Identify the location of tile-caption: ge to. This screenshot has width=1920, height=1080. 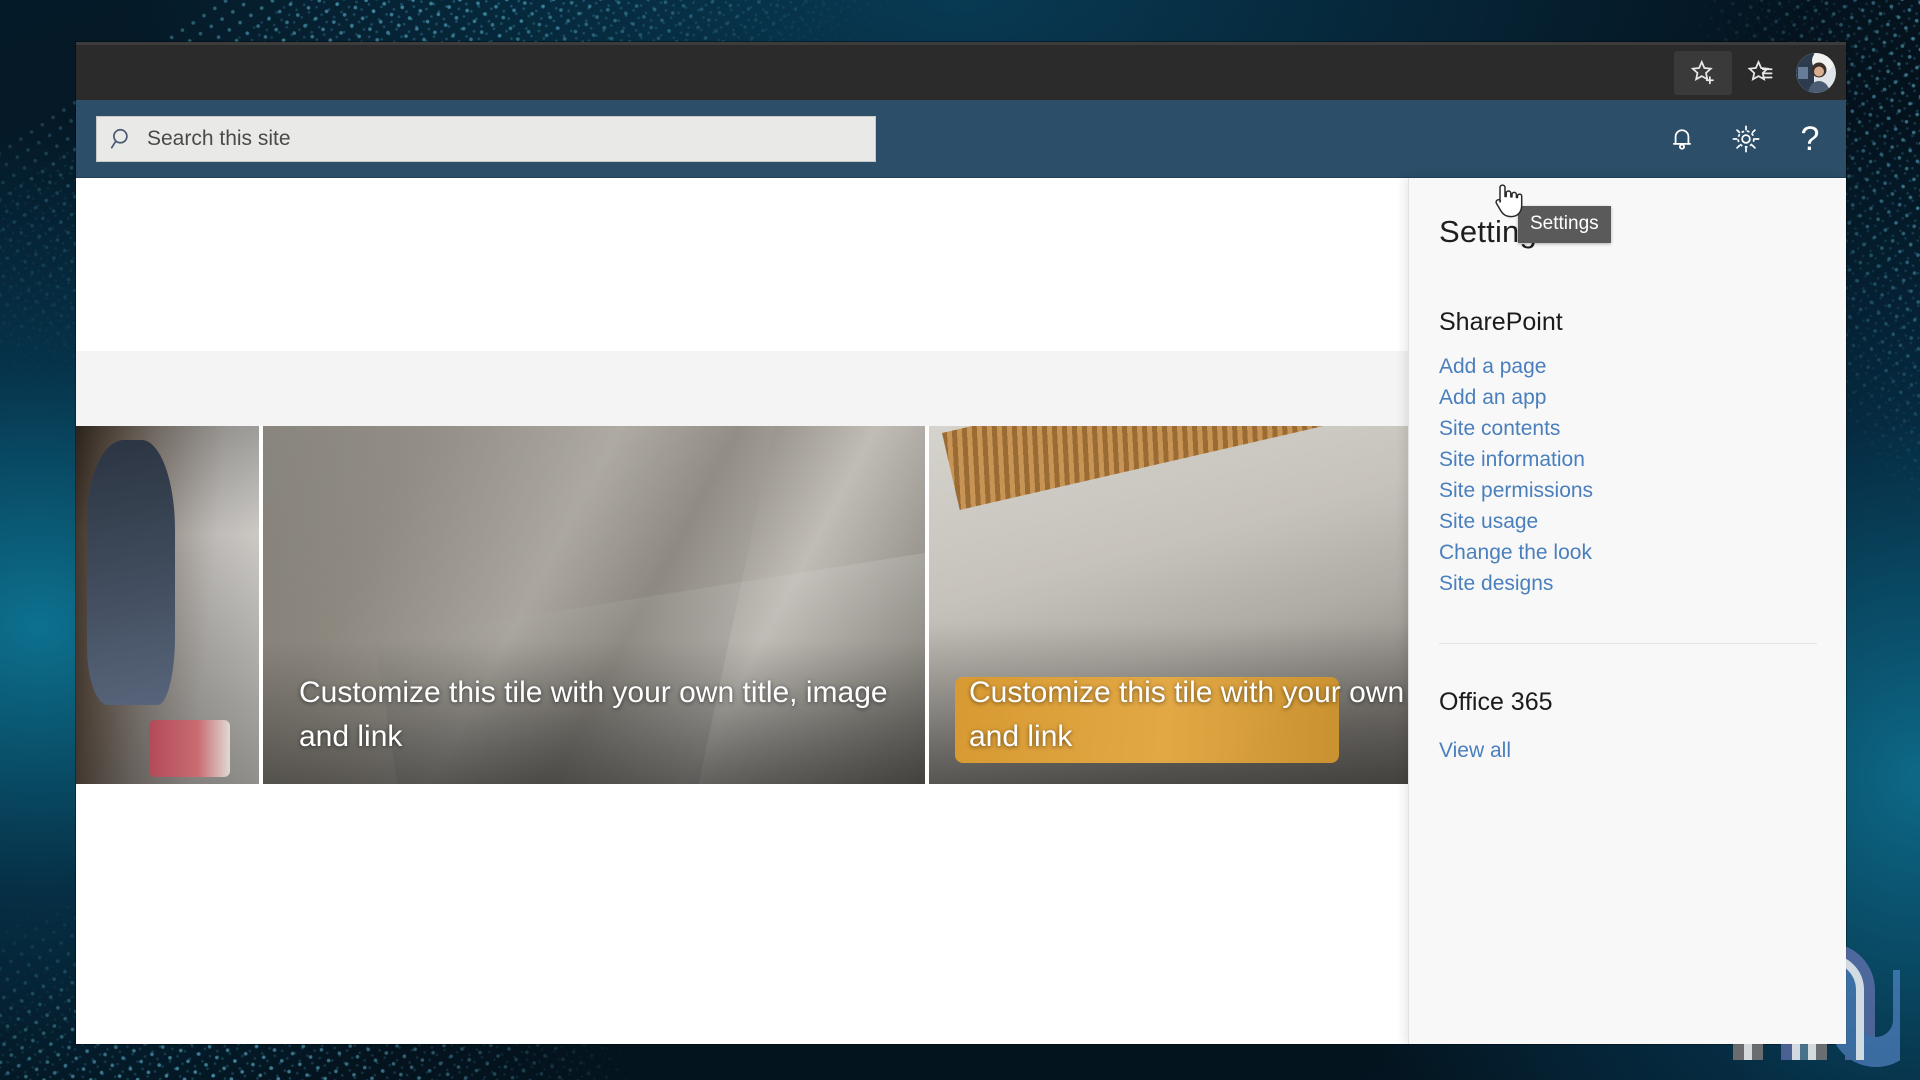
(167, 603).